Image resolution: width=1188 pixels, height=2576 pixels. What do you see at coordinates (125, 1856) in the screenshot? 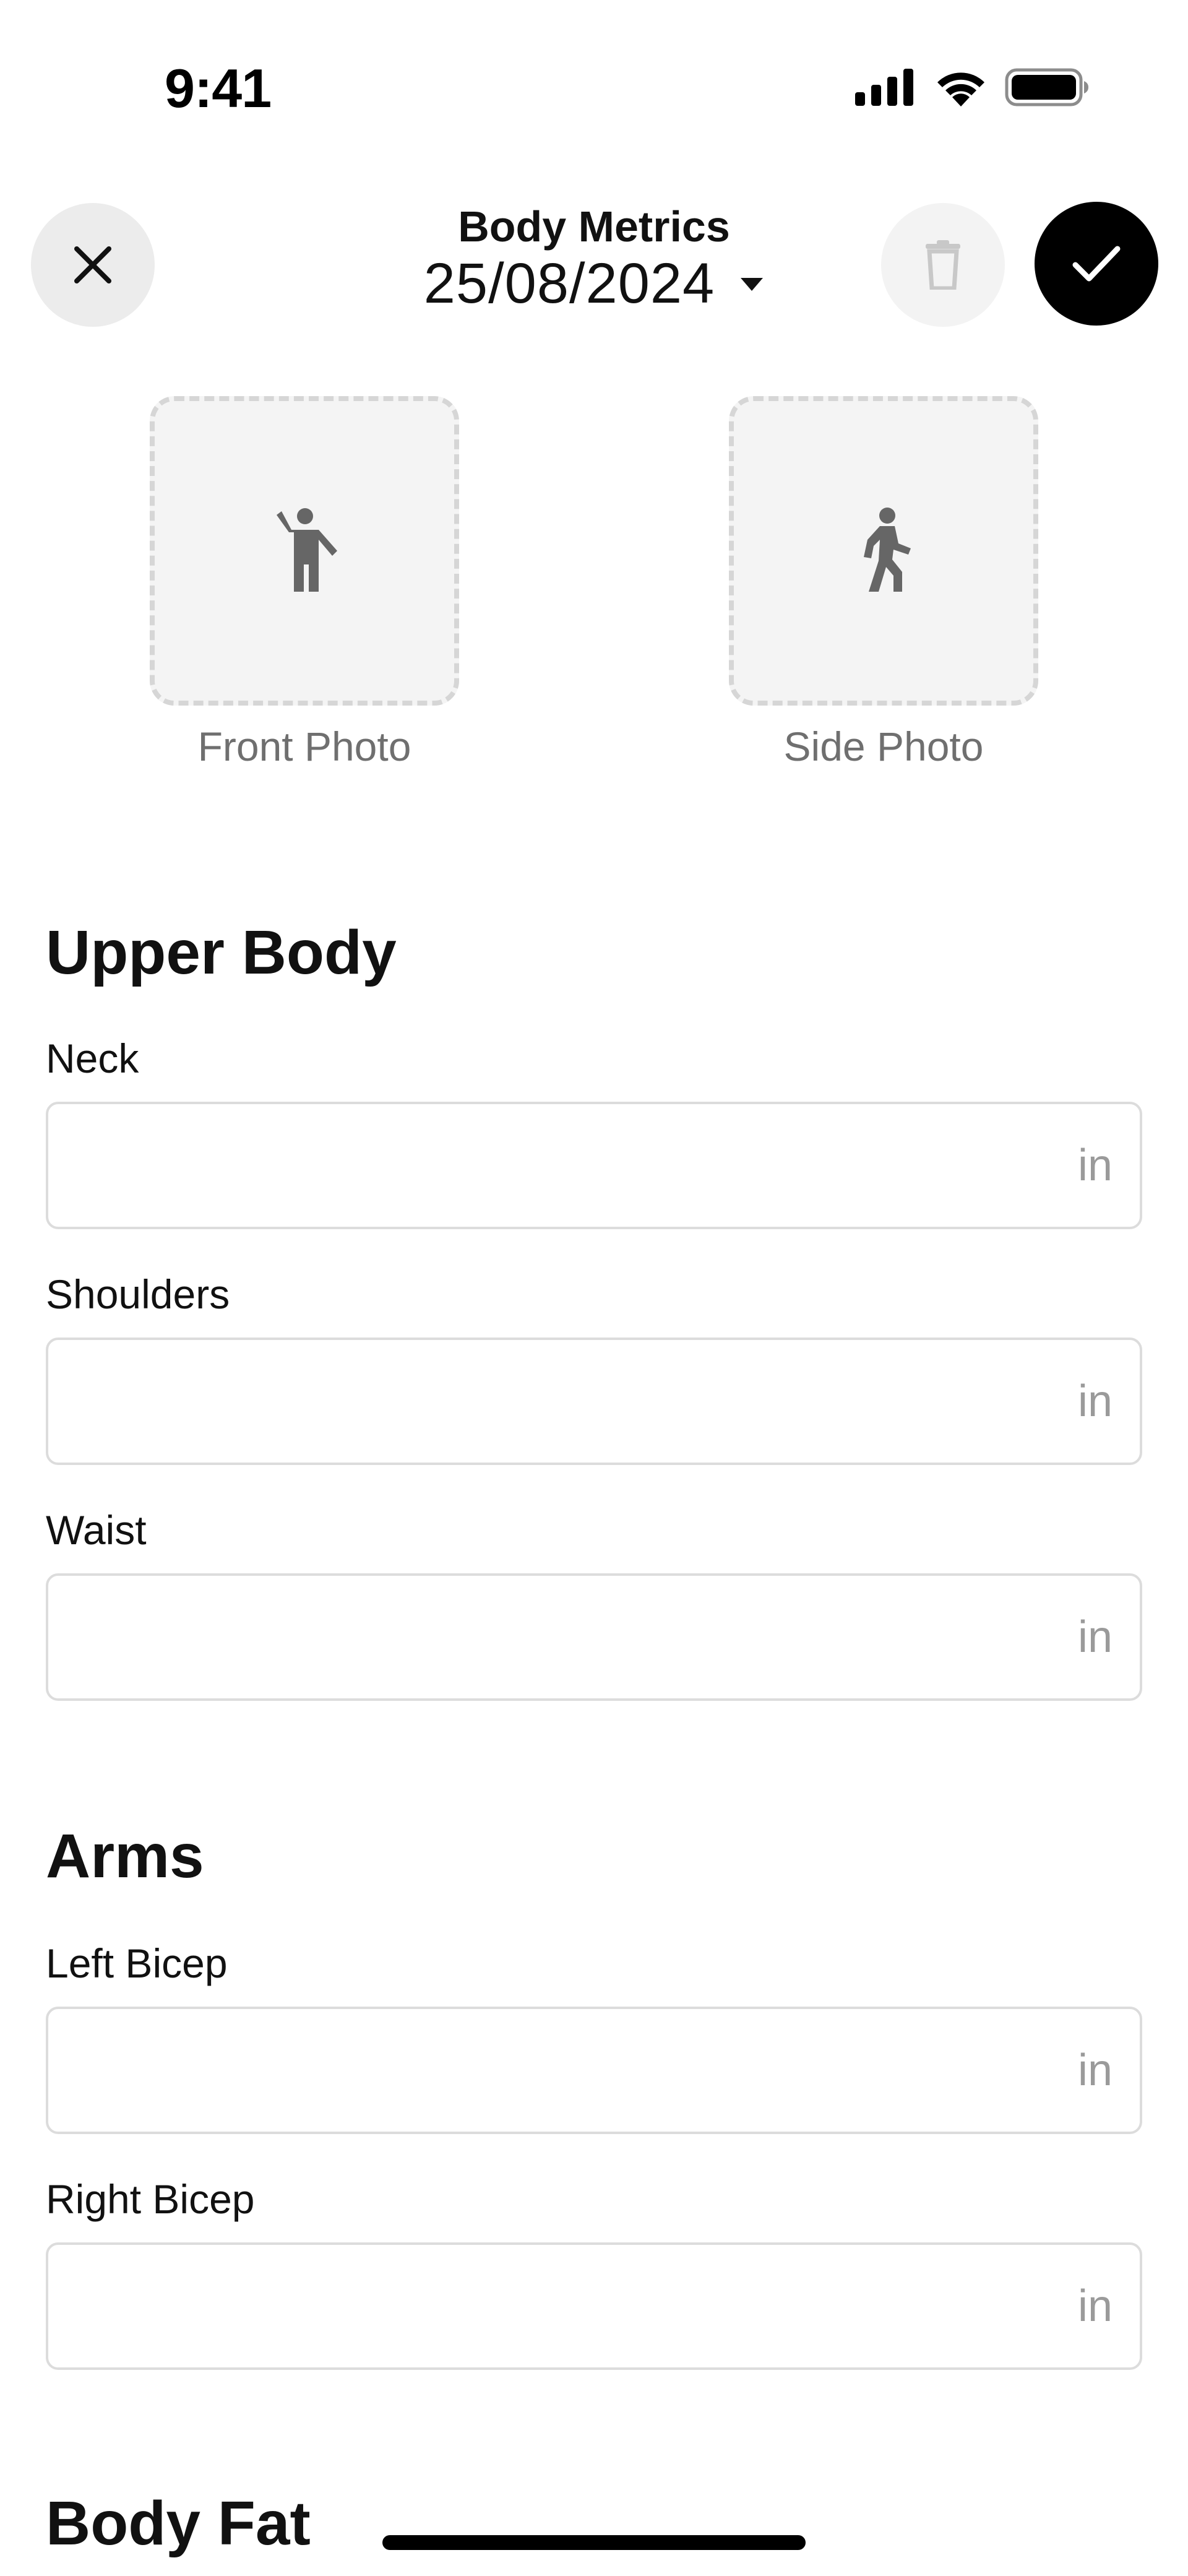
I see `section-title-arms: Arms` at bounding box center [125, 1856].